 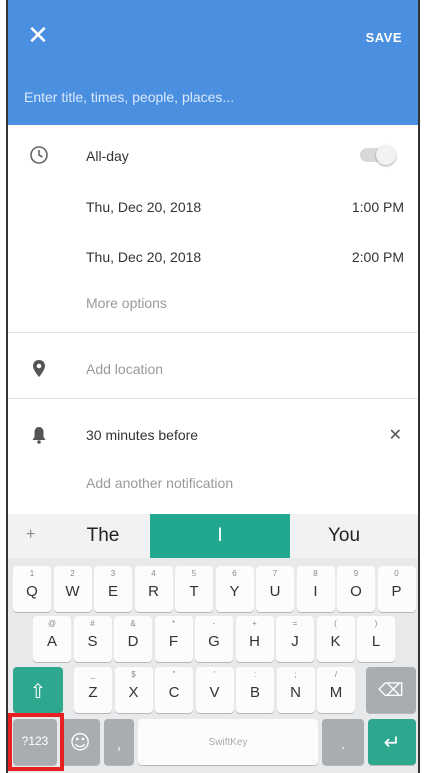 I want to click on period-key: ., so click(x=343, y=742).